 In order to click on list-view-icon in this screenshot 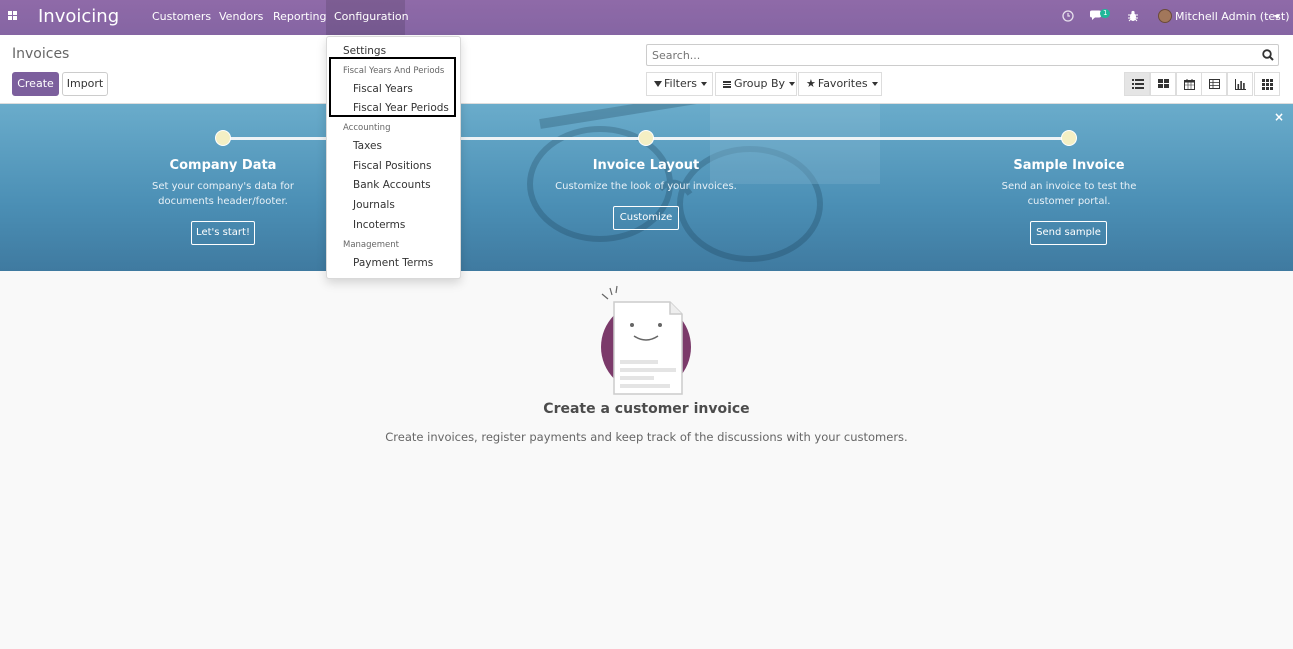, I will do `click(1138, 84)`.